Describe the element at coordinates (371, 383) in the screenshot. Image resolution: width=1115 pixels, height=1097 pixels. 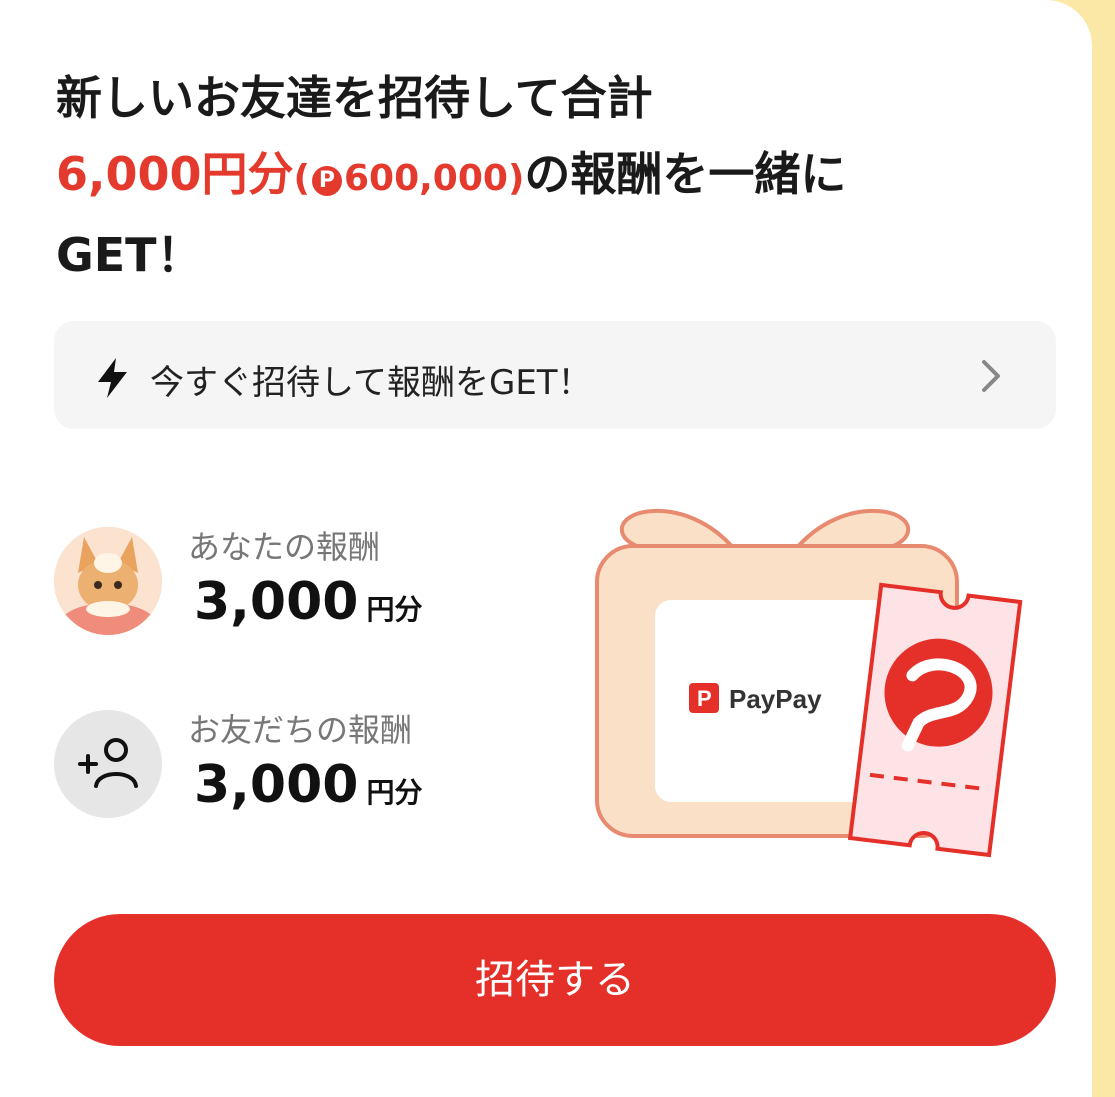
I see `banner-text: 今すぐ招待して報酬をGET！` at that location.